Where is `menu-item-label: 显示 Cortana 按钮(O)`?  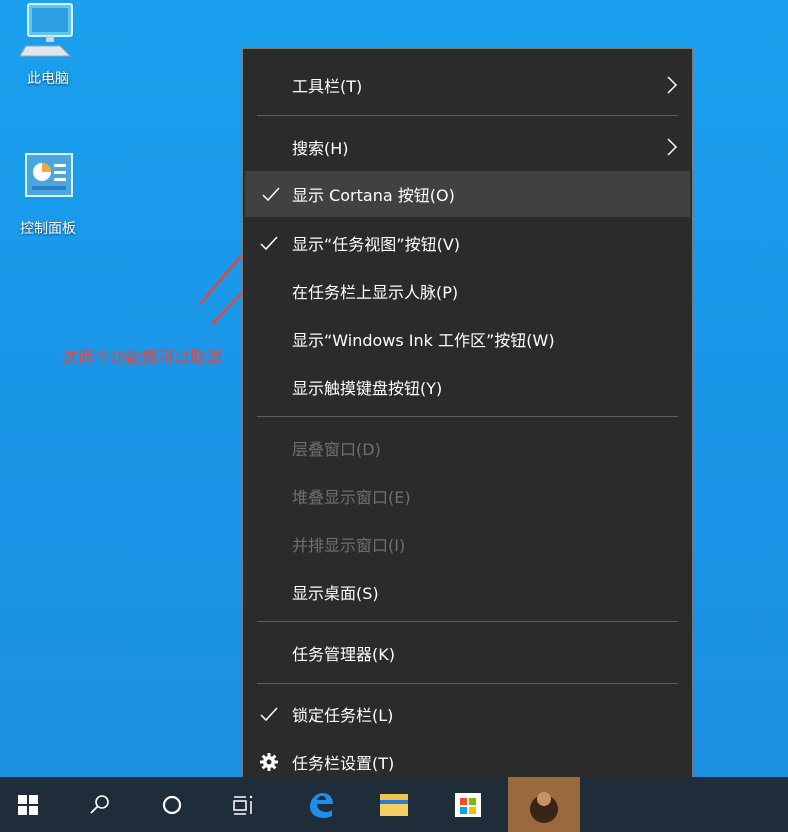
menu-item-label: 显示 Cortana 按钮(O) is located at coordinates (373, 195).